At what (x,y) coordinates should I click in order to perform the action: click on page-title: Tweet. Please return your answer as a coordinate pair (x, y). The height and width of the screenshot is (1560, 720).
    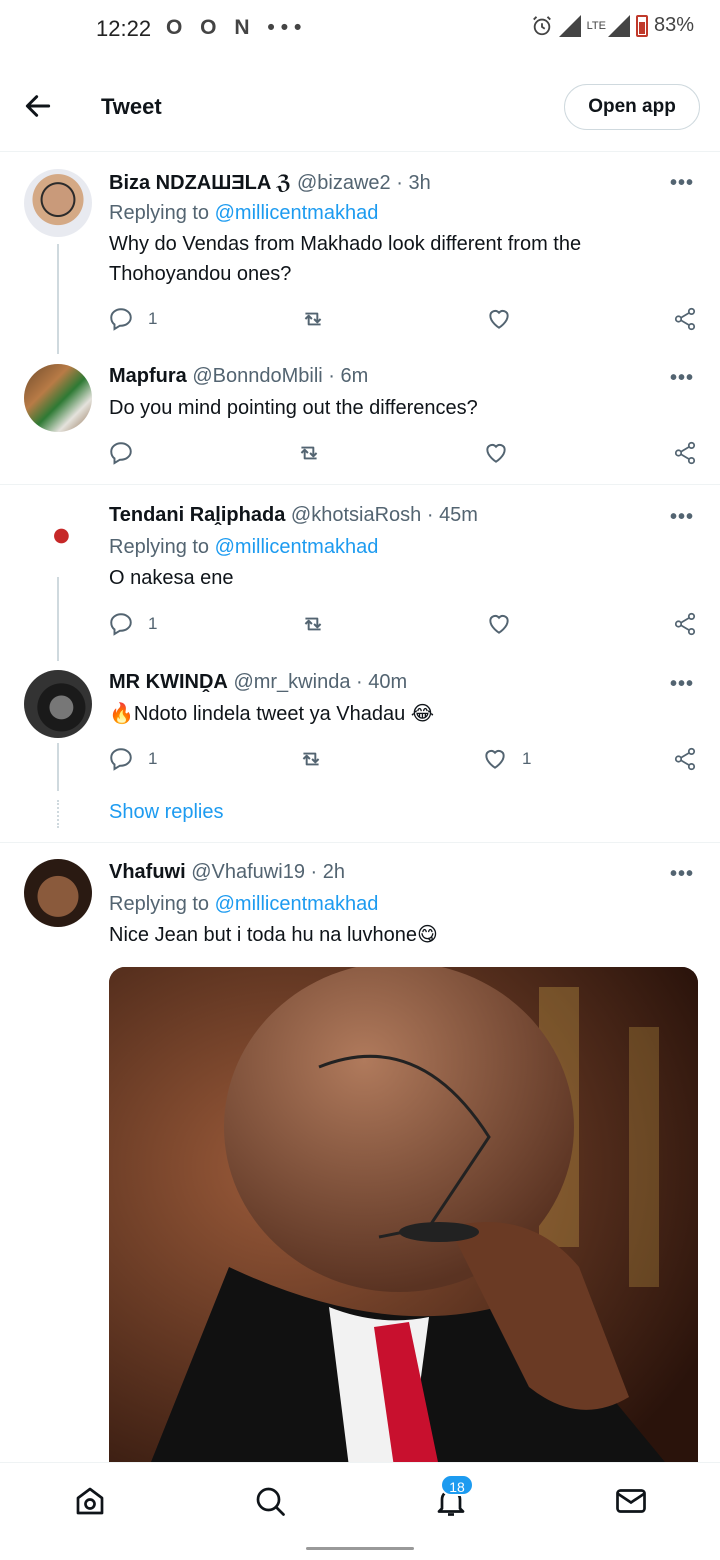
    Looking at the image, I should click on (131, 106).